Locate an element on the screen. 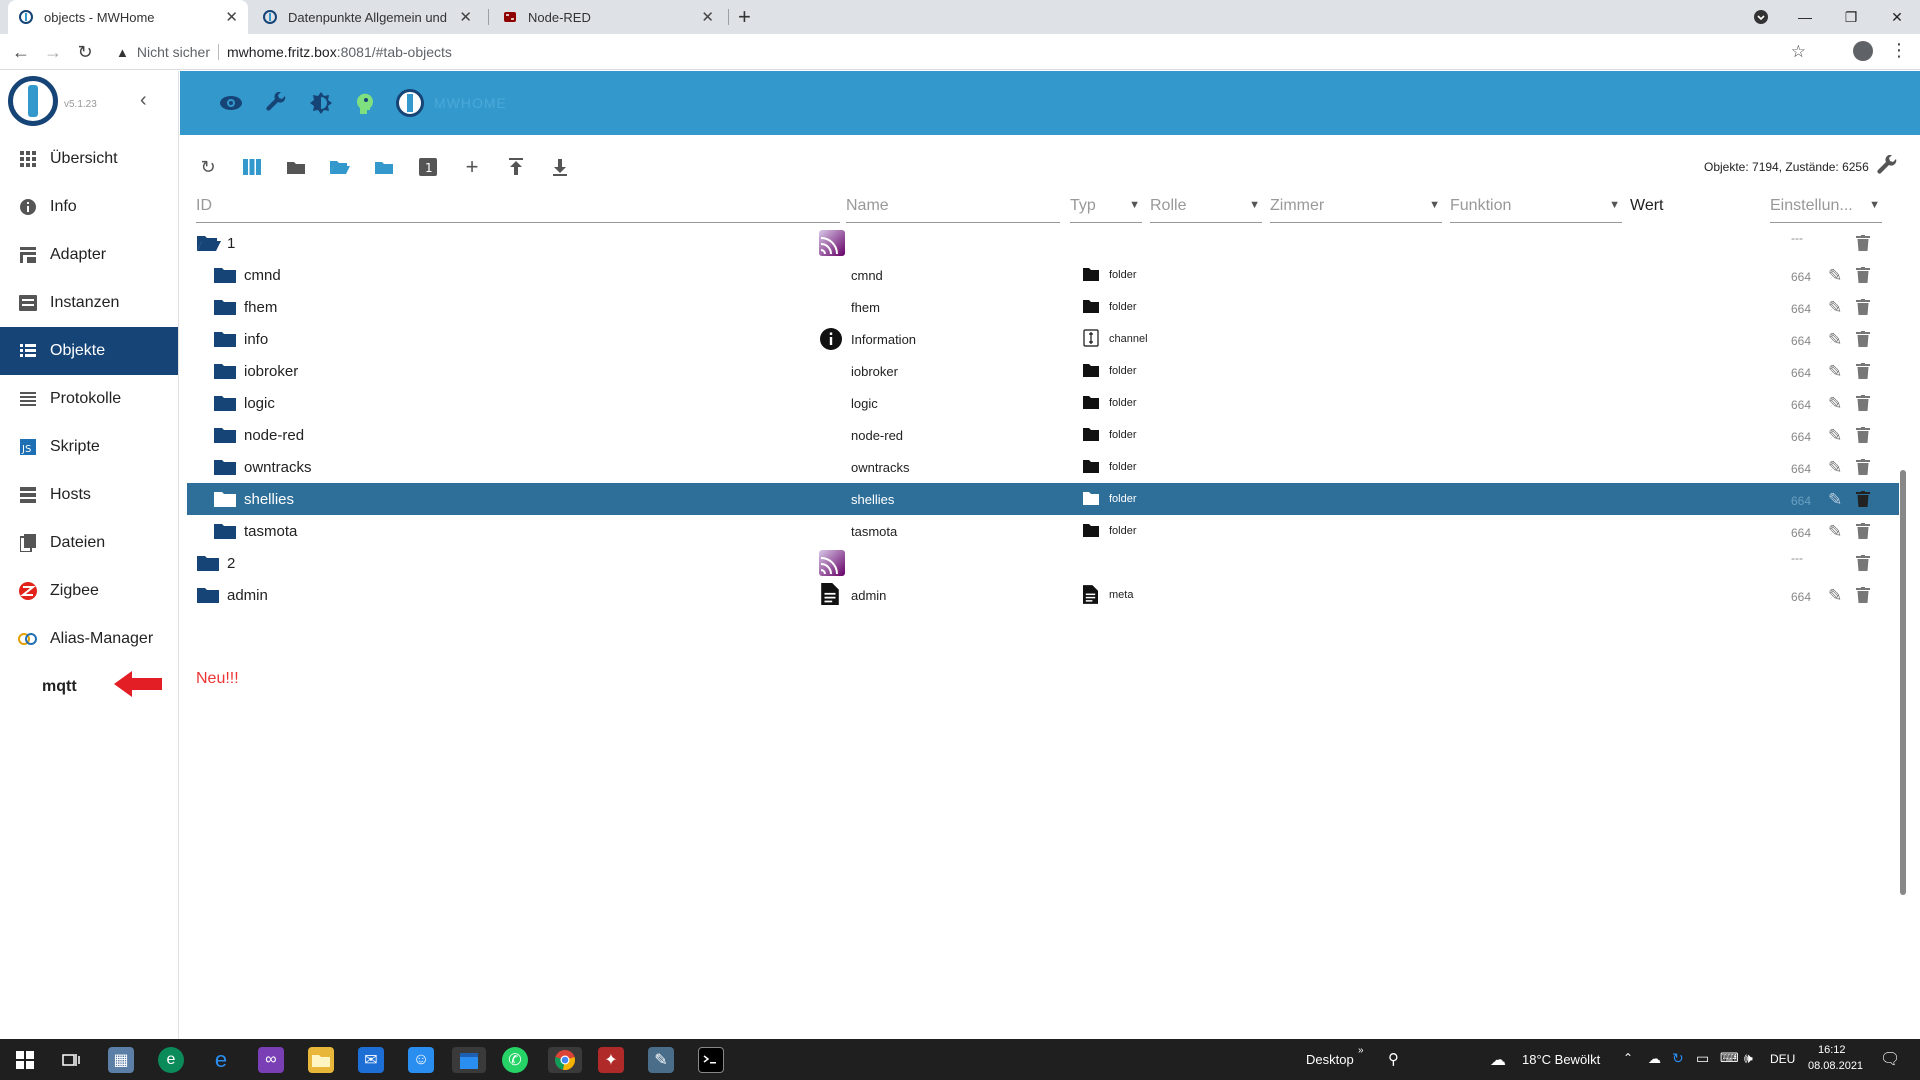 The image size is (1920, 1080). download-icon is located at coordinates (560, 167).